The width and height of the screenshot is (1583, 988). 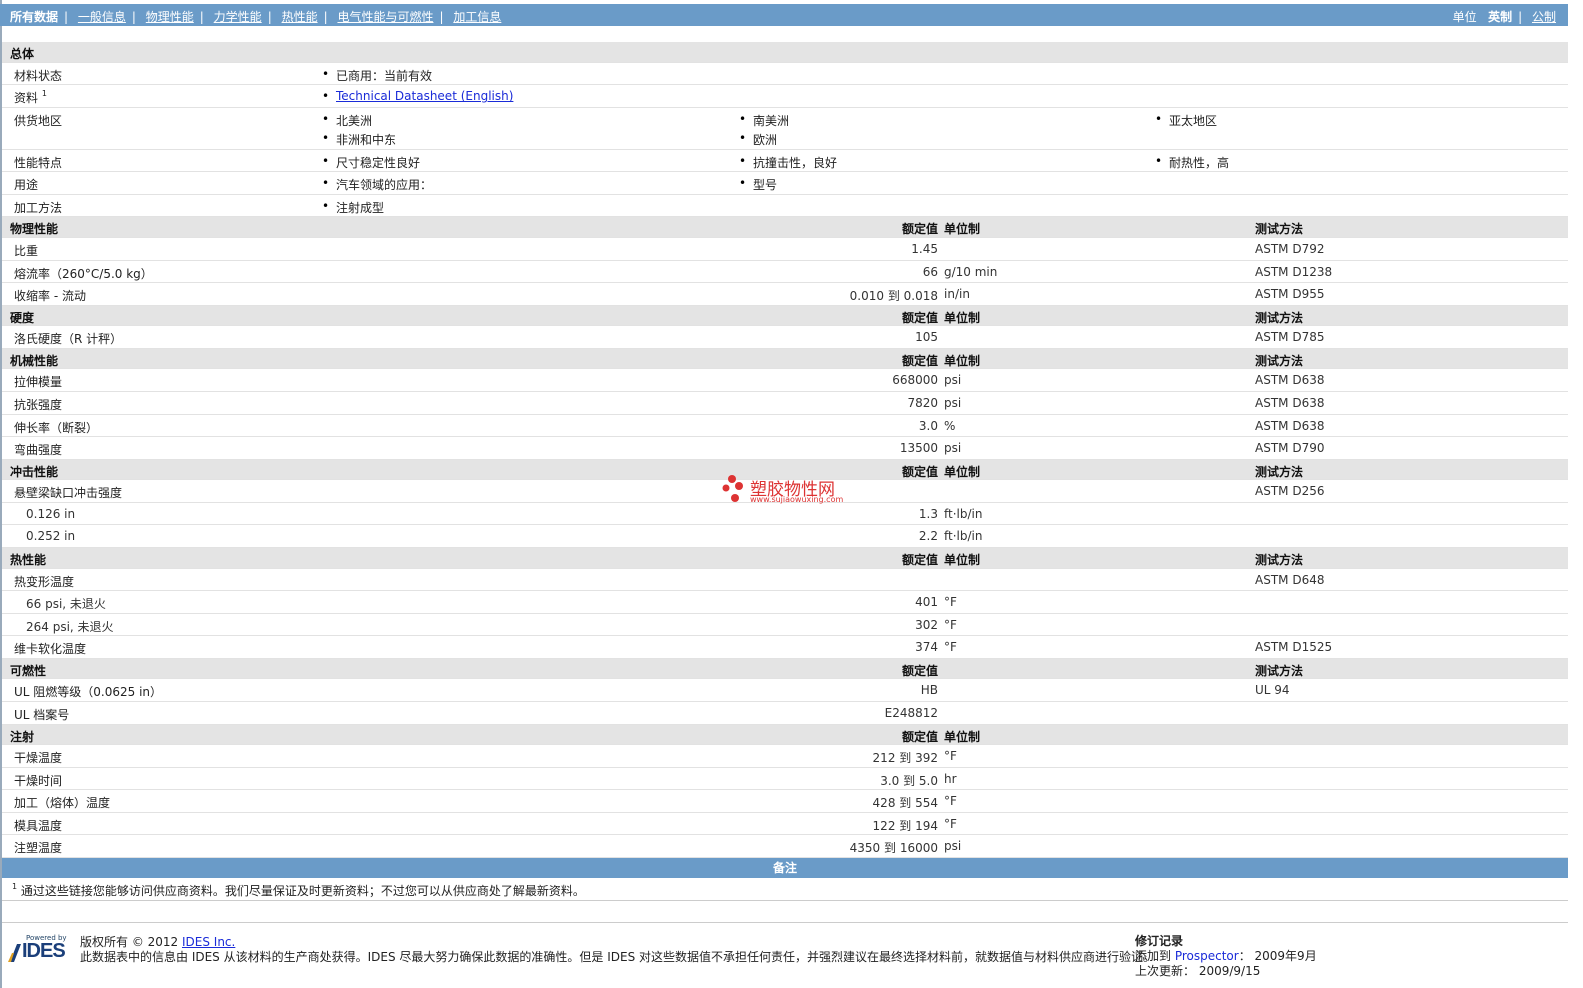 I want to click on property-value: 3.0, so click(x=928, y=425).